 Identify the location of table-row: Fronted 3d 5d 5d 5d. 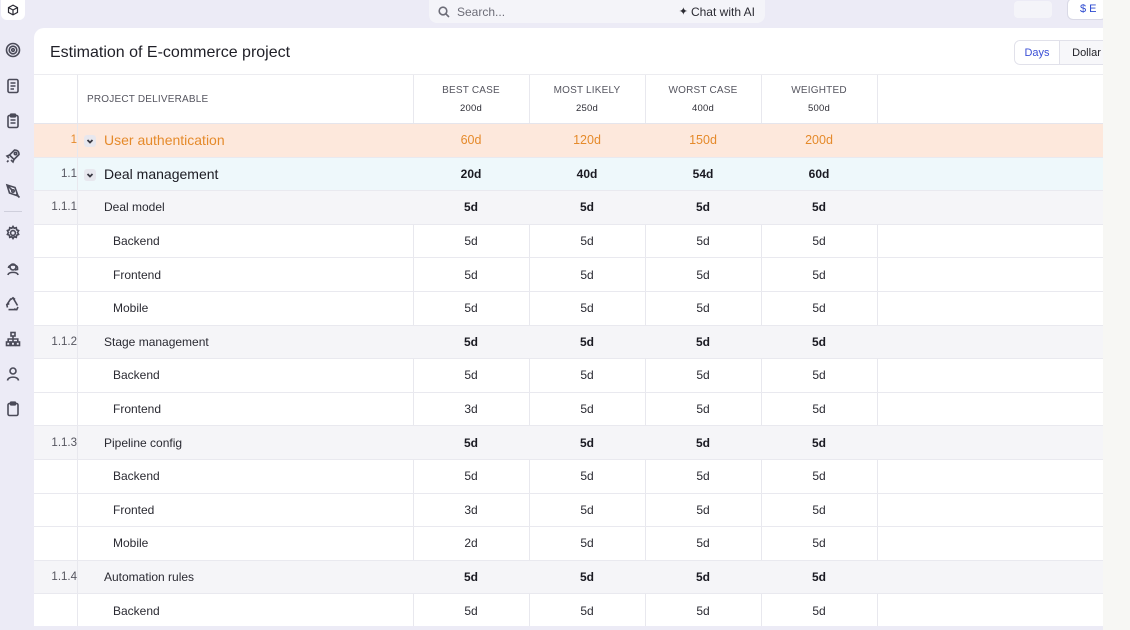
(568, 510).